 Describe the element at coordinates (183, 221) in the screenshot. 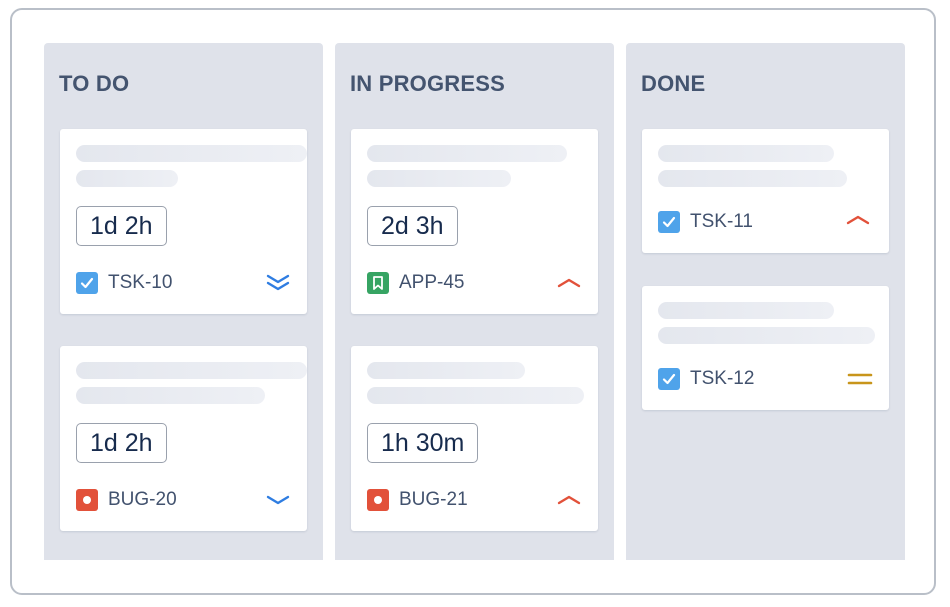

I see `issue-card: 1d 2h TSK-10` at that location.